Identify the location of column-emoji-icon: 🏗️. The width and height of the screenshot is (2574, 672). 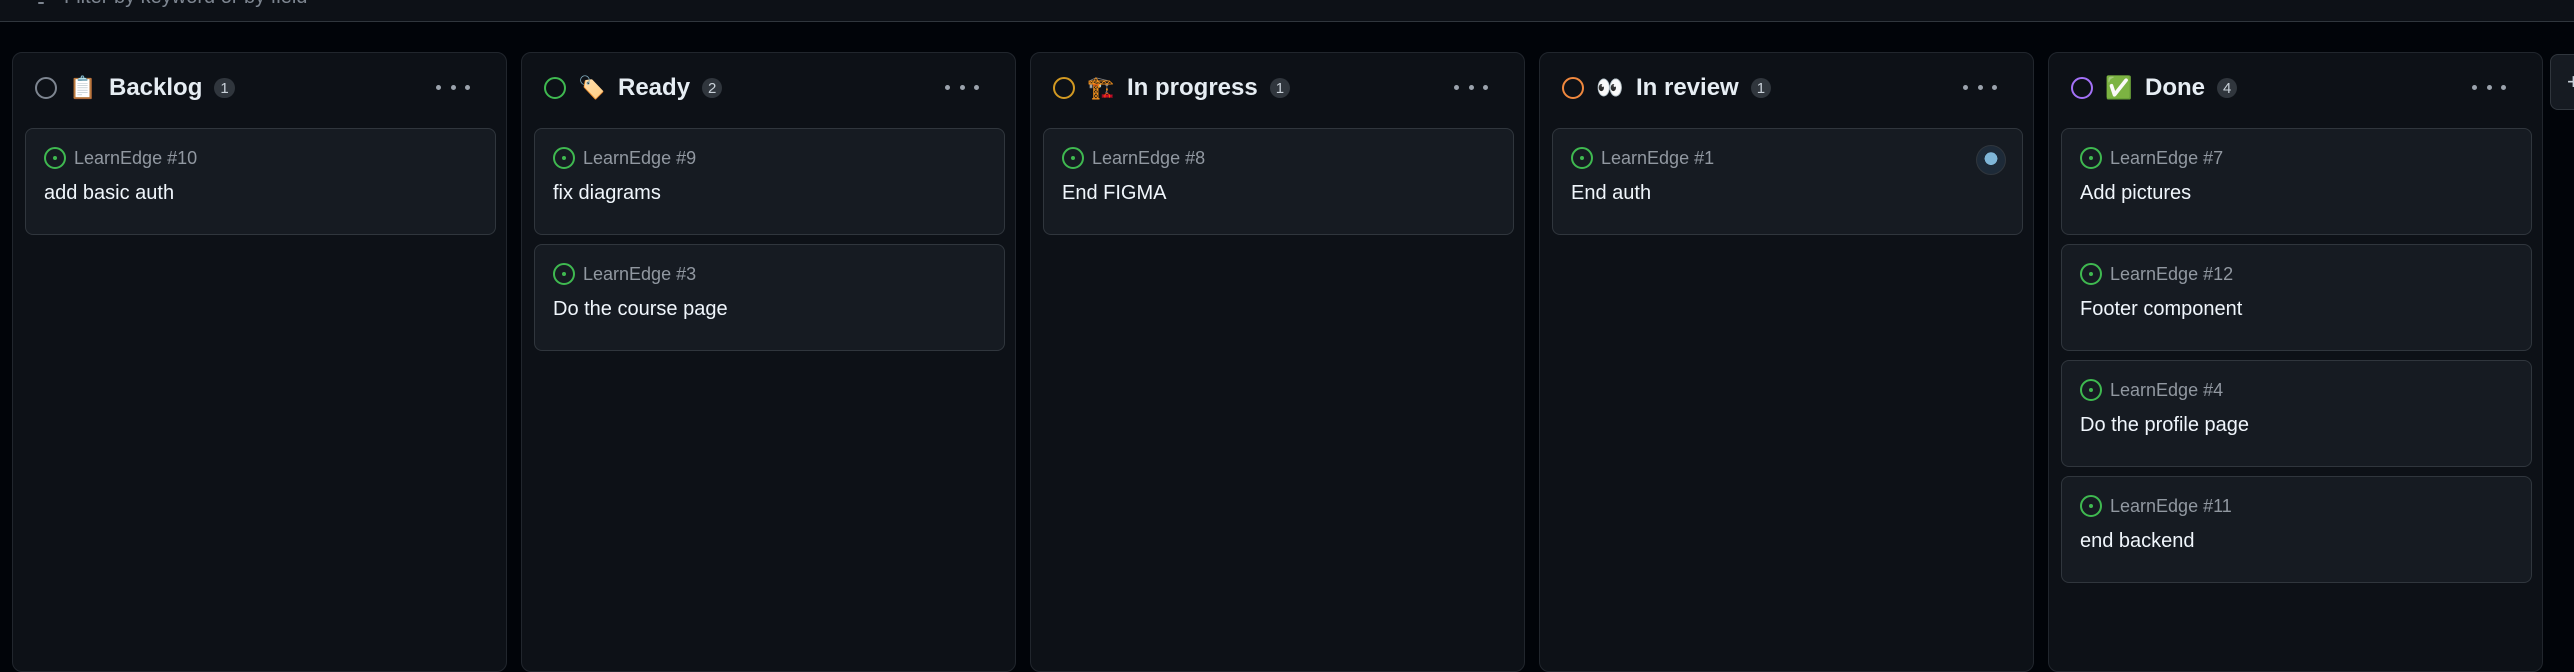
(1101, 87).